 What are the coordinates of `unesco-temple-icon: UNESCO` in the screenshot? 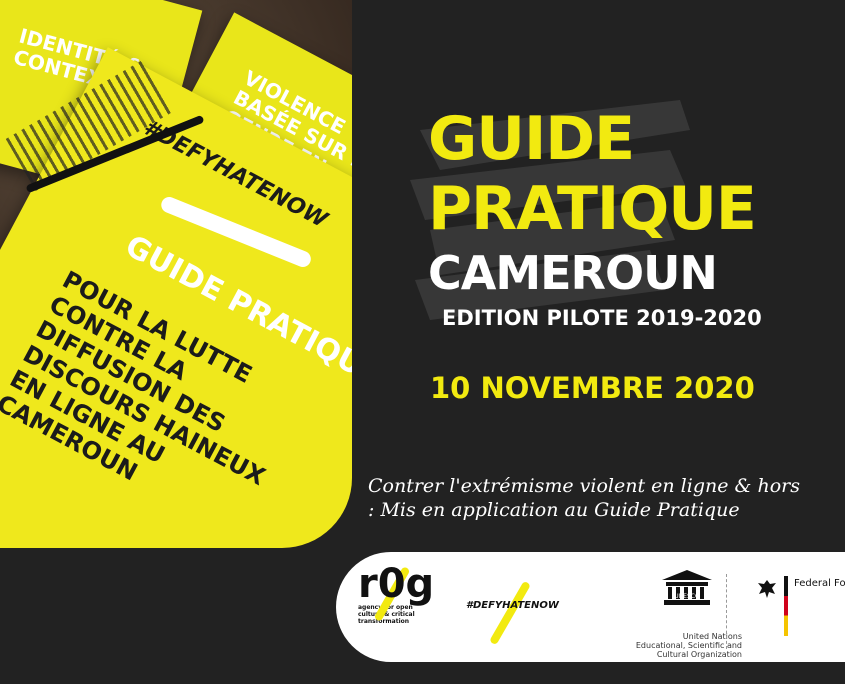 It's located at (687, 587).